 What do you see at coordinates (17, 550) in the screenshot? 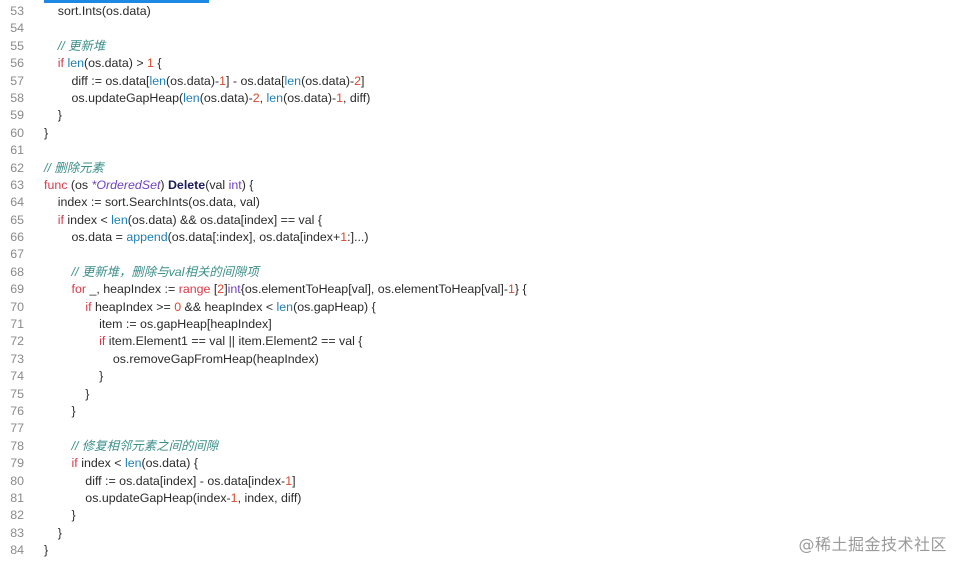
I see `line-number: 84` at bounding box center [17, 550].